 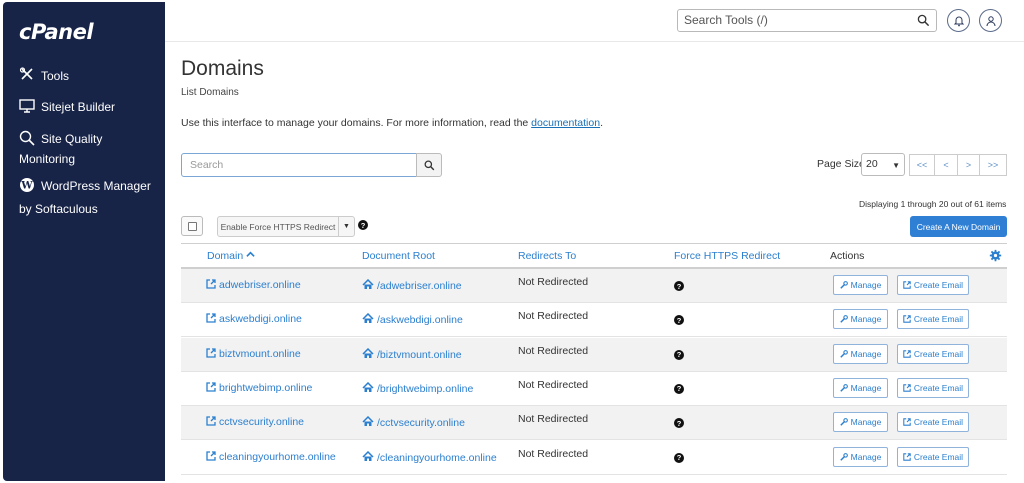 I want to click on monitor-icon, so click(x=28, y=106).